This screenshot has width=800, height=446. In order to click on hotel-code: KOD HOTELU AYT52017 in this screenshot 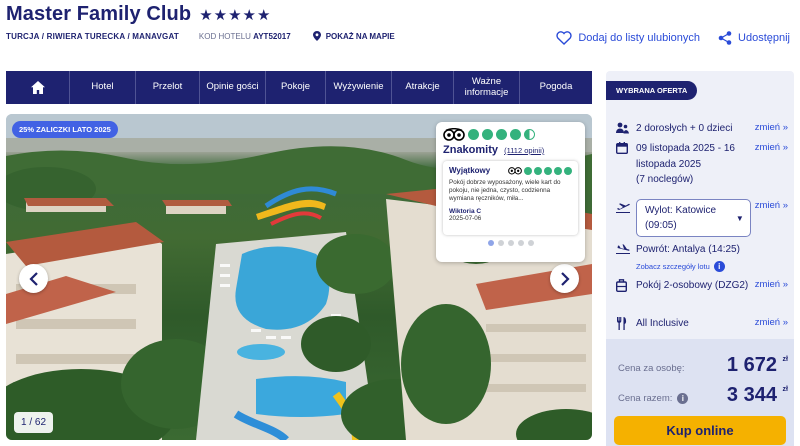, I will do `click(245, 36)`.